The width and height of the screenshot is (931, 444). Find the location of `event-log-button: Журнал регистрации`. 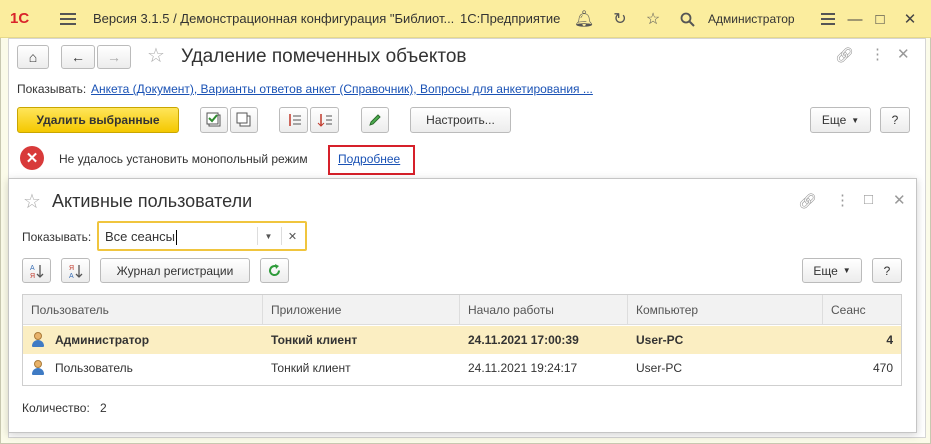

event-log-button: Журнал регистрации is located at coordinates (175, 270).